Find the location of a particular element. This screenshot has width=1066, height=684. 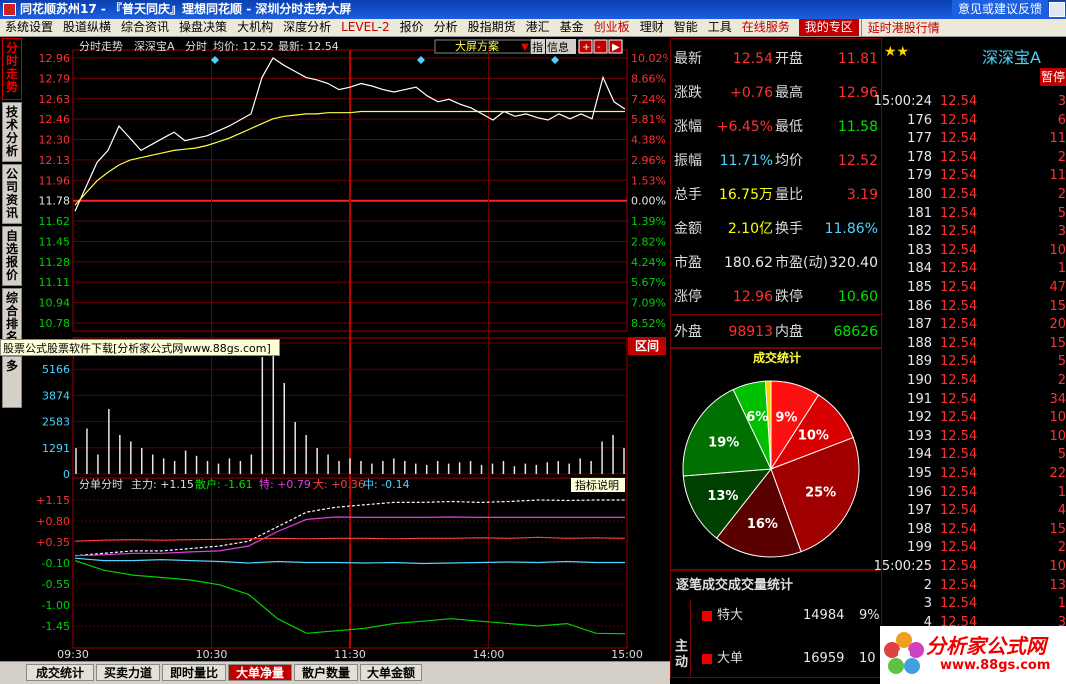

indicator-explain-label: 指标说明 is located at coordinates (597, 485).